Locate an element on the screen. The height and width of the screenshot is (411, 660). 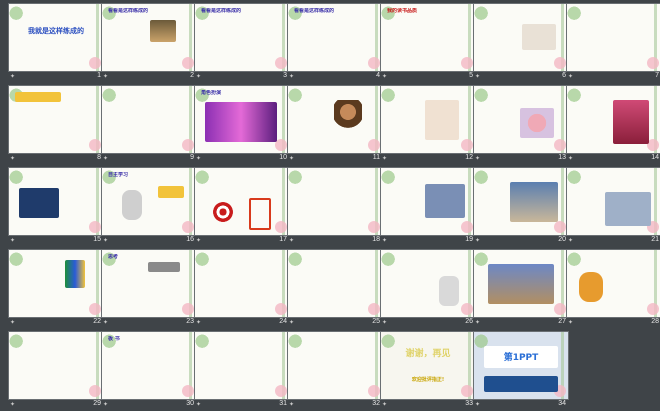
slide-thumbnail: ✦ 24 is located at coordinates (242, 289).